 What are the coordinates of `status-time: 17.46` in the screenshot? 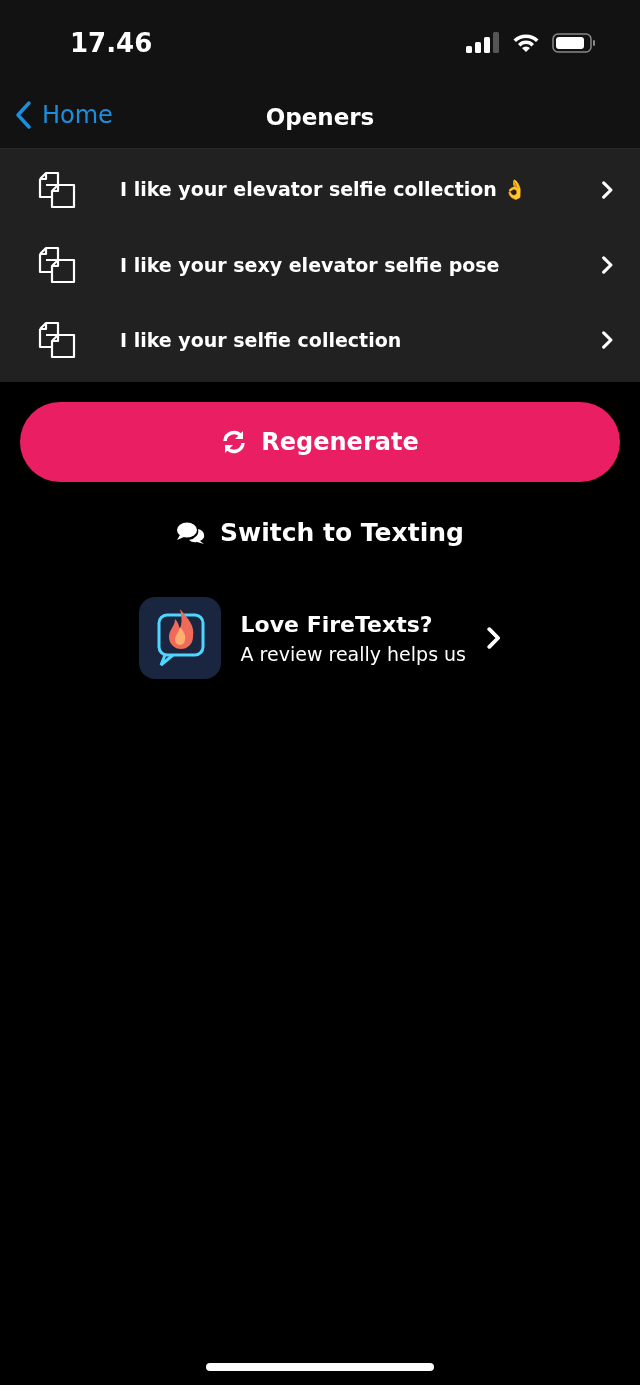 It's located at (111, 43).